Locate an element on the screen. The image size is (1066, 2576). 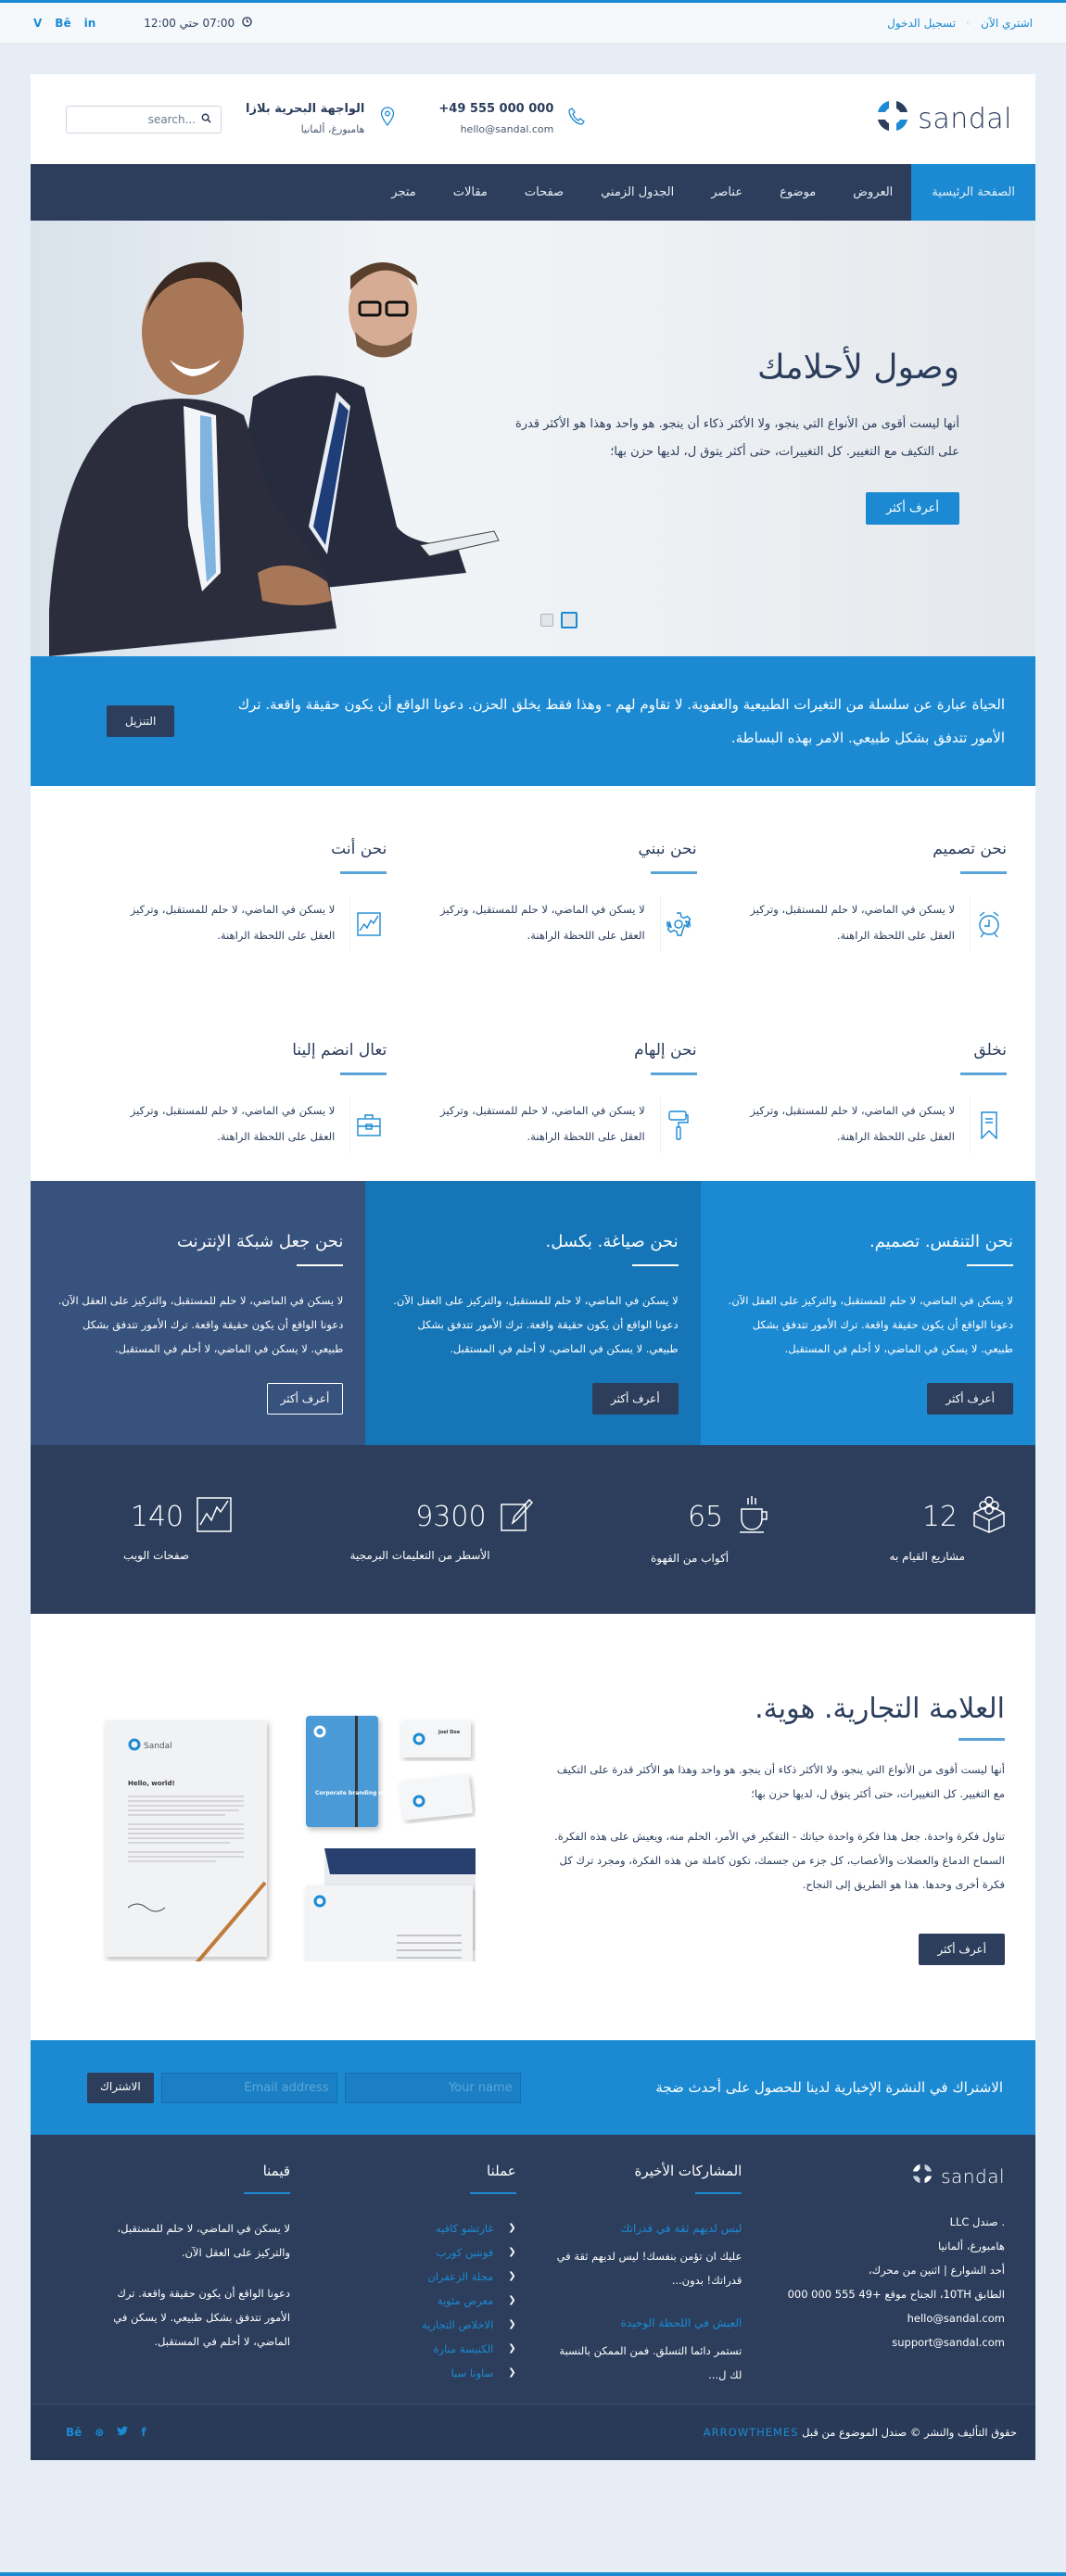
work-link: ❮ معرض مئوية is located at coordinates (424, 2301).